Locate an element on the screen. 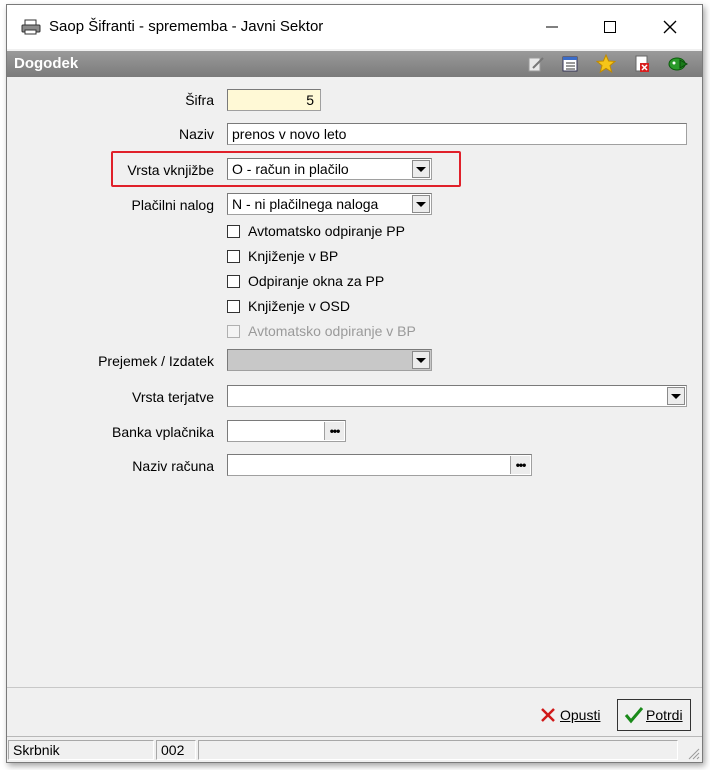  checkbox-knjizenje-v-bp: Knjiženje v BP is located at coordinates (282, 256).